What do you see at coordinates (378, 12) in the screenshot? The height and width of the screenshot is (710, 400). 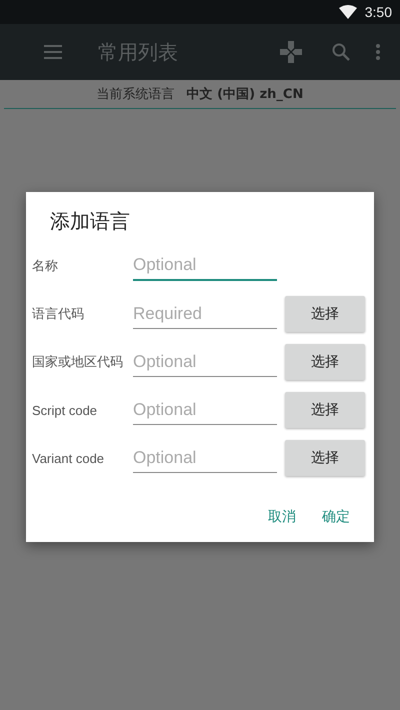 I see `clock: 3:50` at bounding box center [378, 12].